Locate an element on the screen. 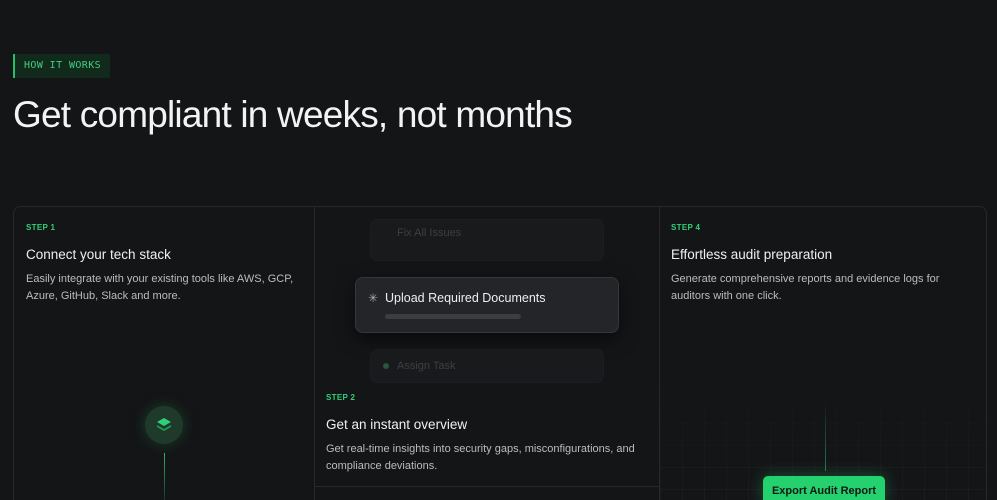 The image size is (997, 500). spinner-icon: ✳ is located at coordinates (373, 298).